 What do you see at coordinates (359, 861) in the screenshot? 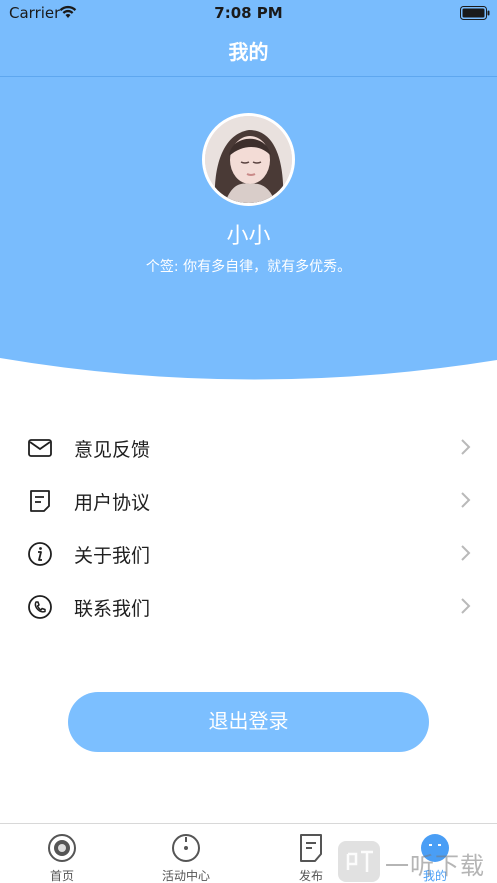
I see `watermark-logo-icon` at bounding box center [359, 861].